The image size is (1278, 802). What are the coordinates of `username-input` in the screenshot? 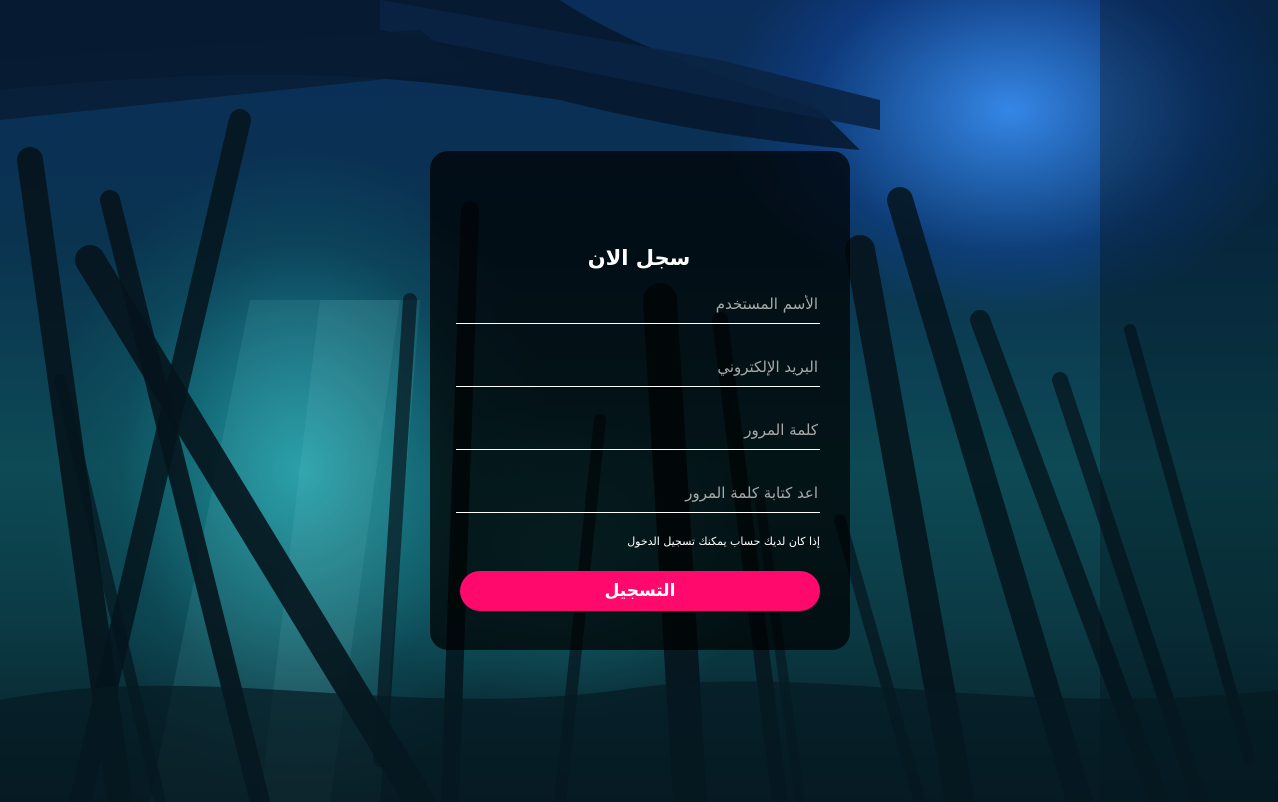 It's located at (638, 303).